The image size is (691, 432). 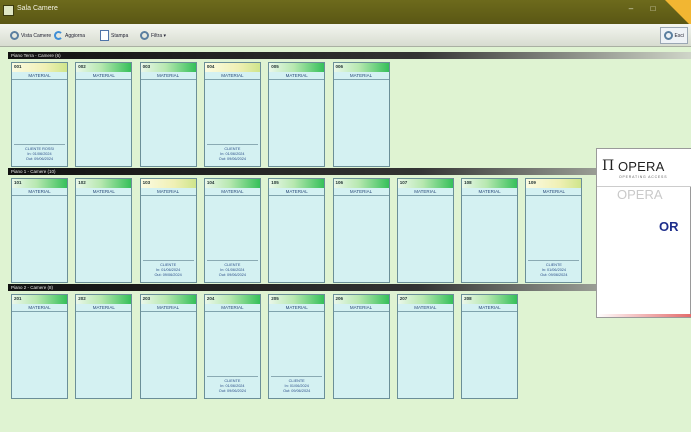 What do you see at coordinates (640, 194) in the screenshot?
I see `ghost-text: OPERA` at bounding box center [640, 194].